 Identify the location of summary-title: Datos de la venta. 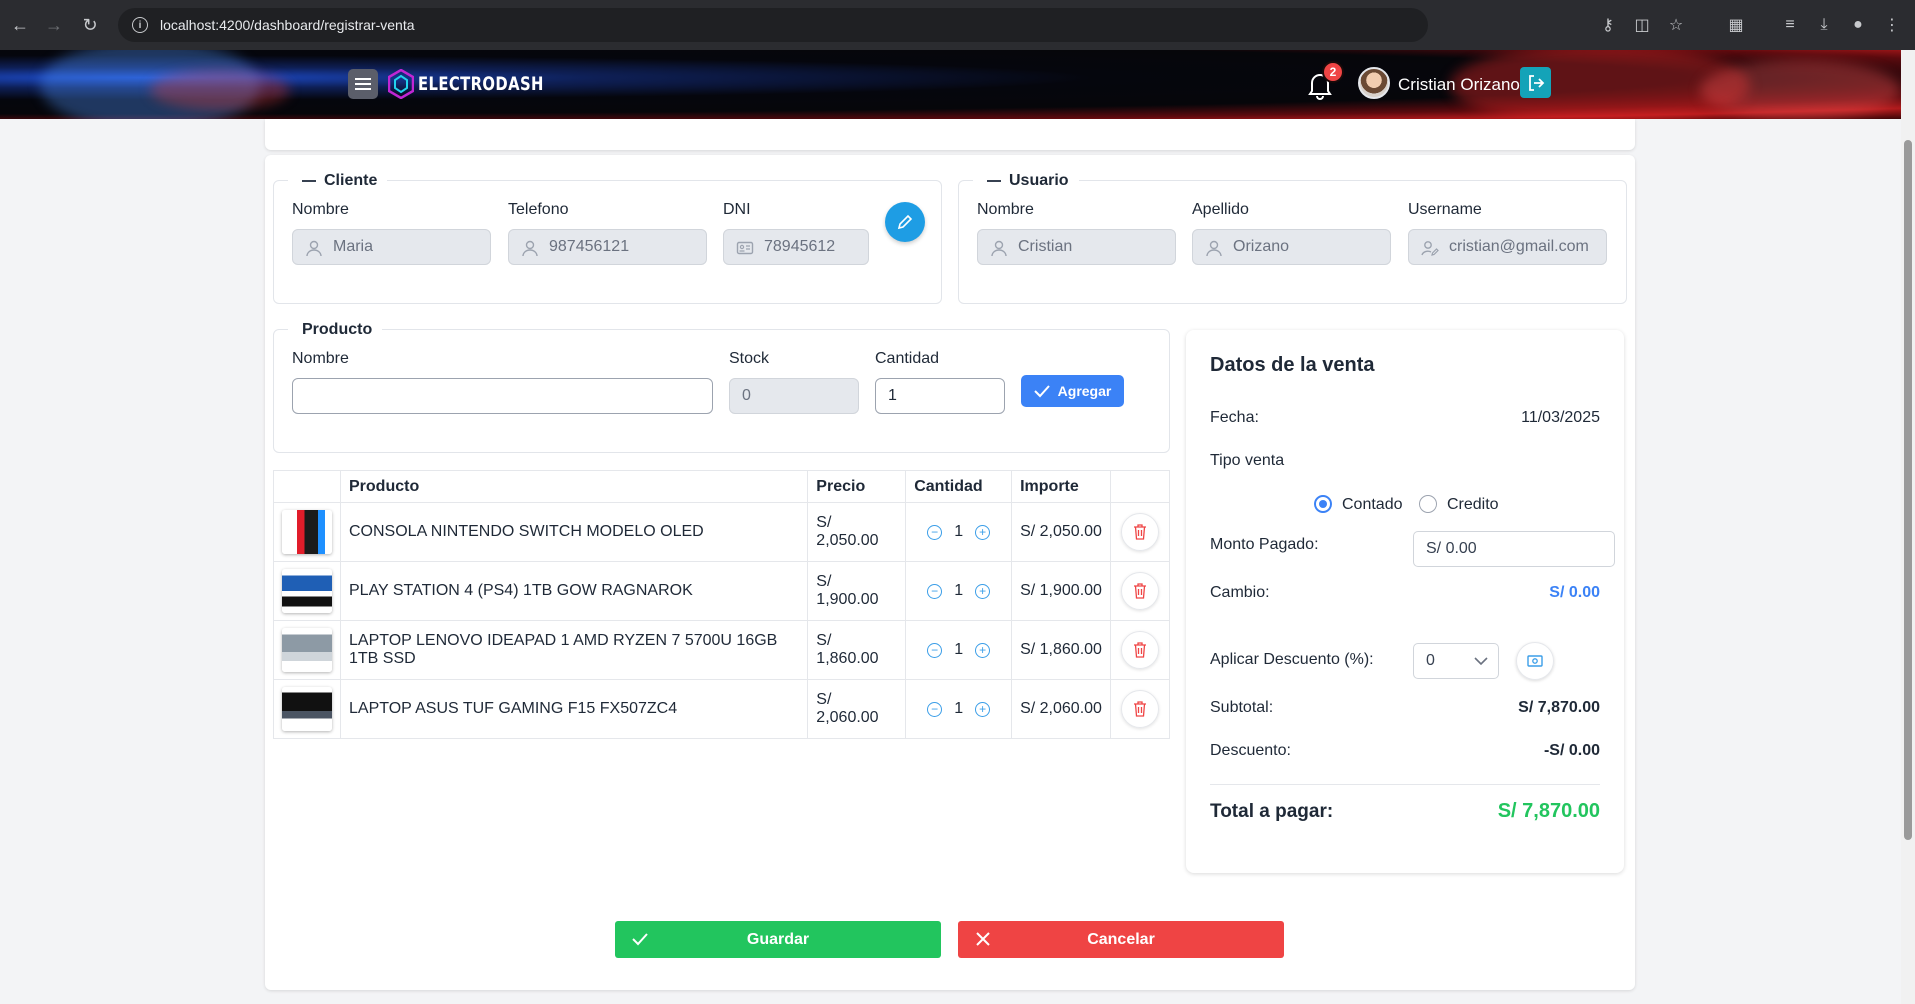
(1292, 365).